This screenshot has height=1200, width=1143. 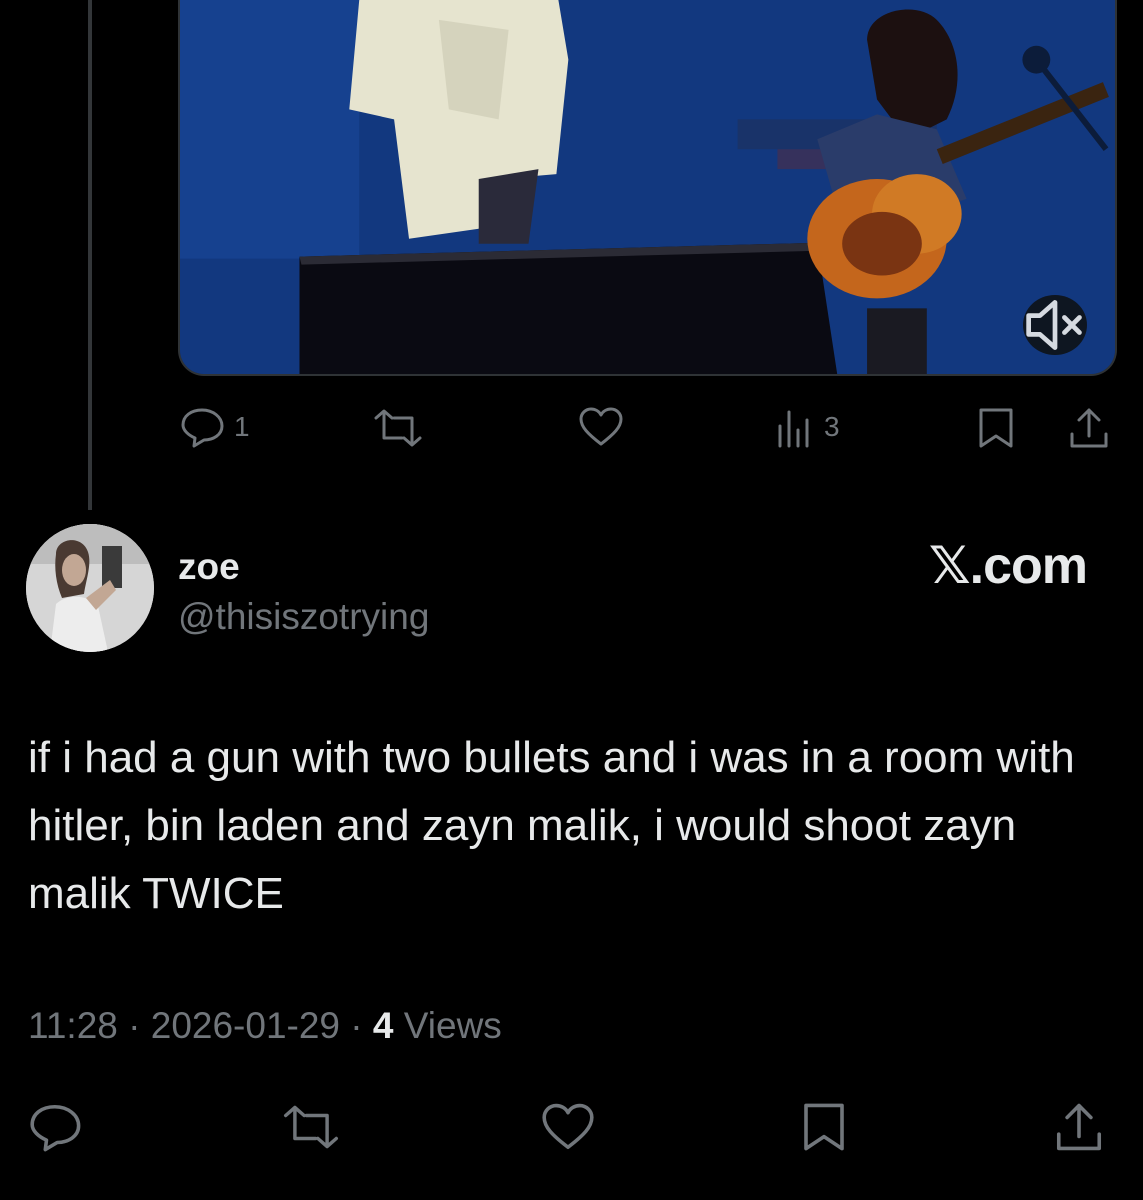 What do you see at coordinates (571, 428) in the screenshot?
I see `quoted-post-action-bar: 1 3` at bounding box center [571, 428].